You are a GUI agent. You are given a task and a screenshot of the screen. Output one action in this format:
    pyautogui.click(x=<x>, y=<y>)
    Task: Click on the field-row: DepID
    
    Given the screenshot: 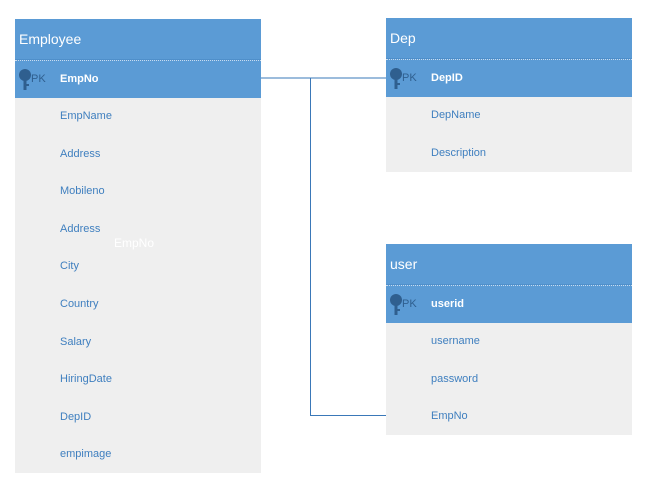 What is the action you would take?
    pyautogui.click(x=138, y=418)
    